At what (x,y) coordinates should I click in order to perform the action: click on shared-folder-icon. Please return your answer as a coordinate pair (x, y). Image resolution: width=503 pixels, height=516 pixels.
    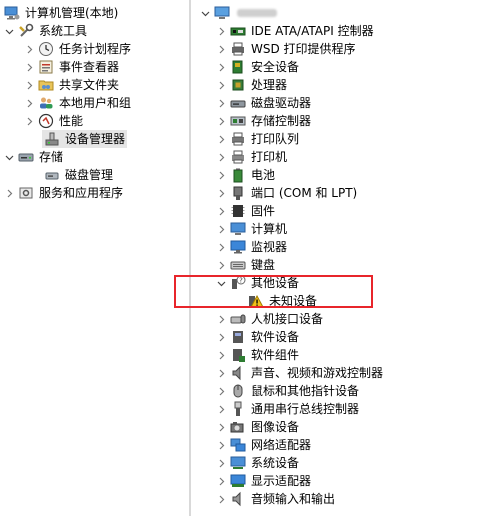
    Looking at the image, I should click on (46, 85).